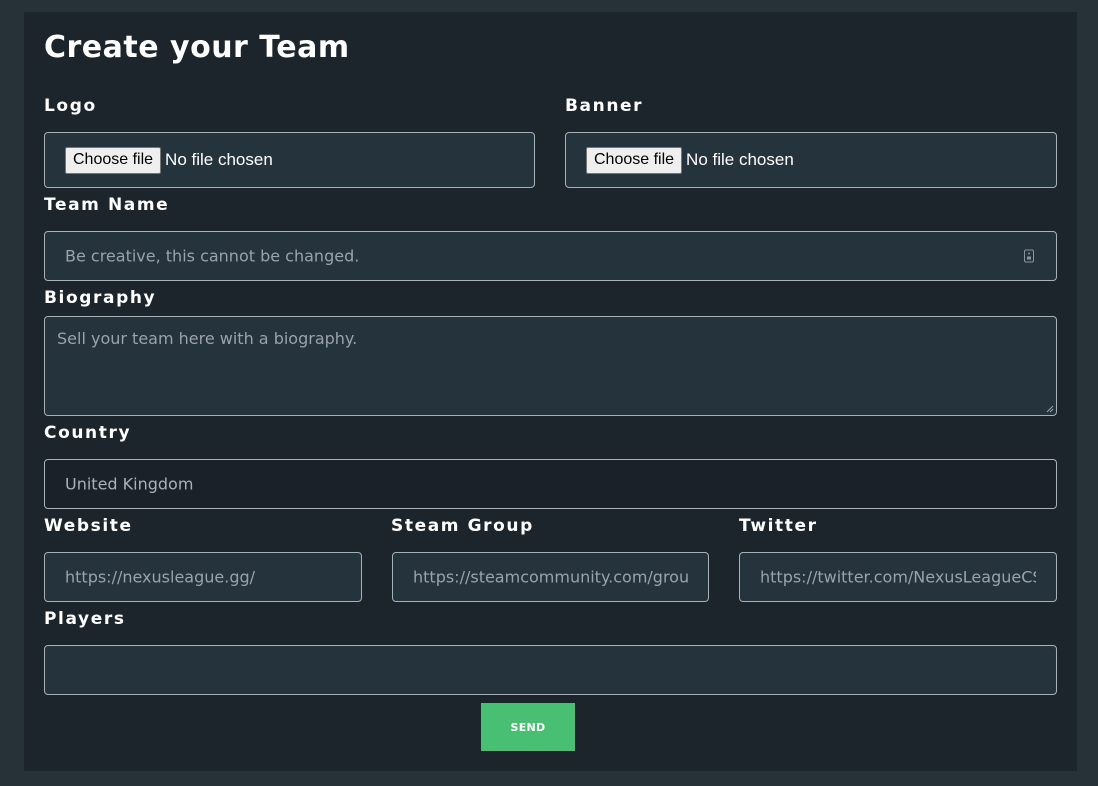 The image size is (1098, 786). Describe the element at coordinates (550, 256) in the screenshot. I see `team-name-input: Be creative, this cannot be changed.` at that location.